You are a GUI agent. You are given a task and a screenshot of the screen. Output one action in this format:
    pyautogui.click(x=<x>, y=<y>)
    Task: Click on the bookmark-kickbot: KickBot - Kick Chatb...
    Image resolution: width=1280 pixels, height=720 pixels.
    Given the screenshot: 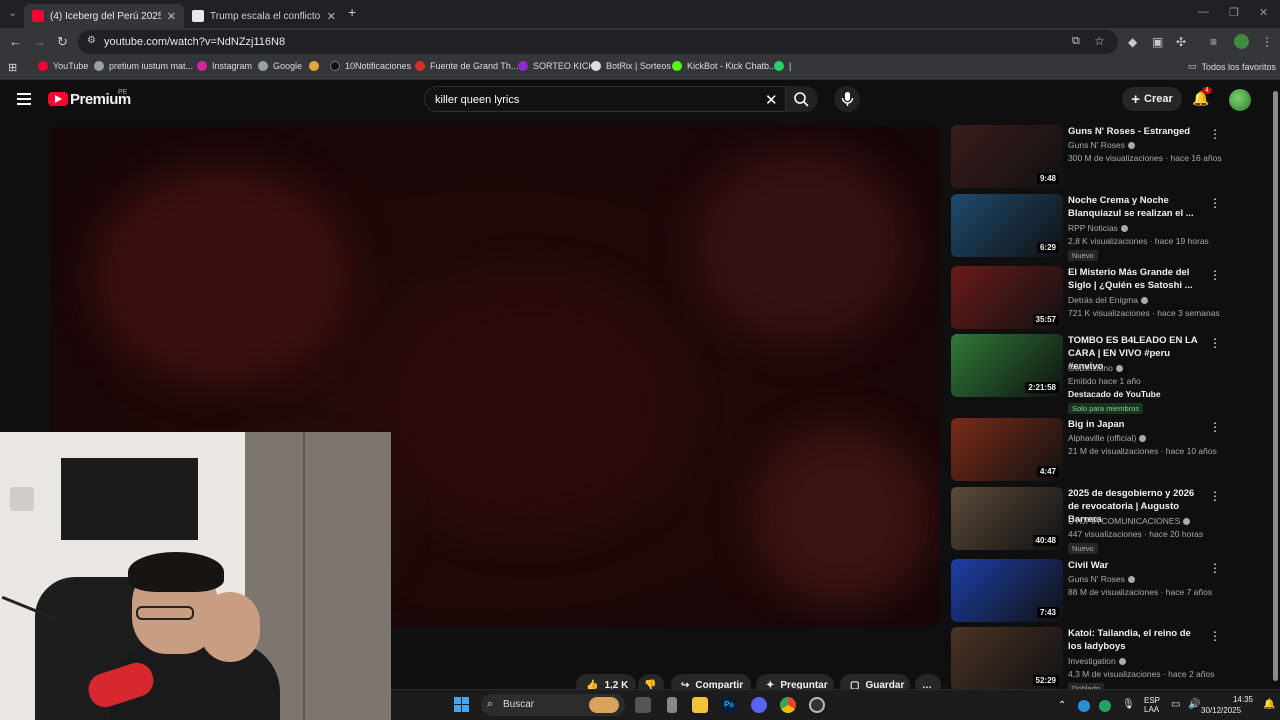 What is the action you would take?
    pyautogui.click(x=724, y=66)
    